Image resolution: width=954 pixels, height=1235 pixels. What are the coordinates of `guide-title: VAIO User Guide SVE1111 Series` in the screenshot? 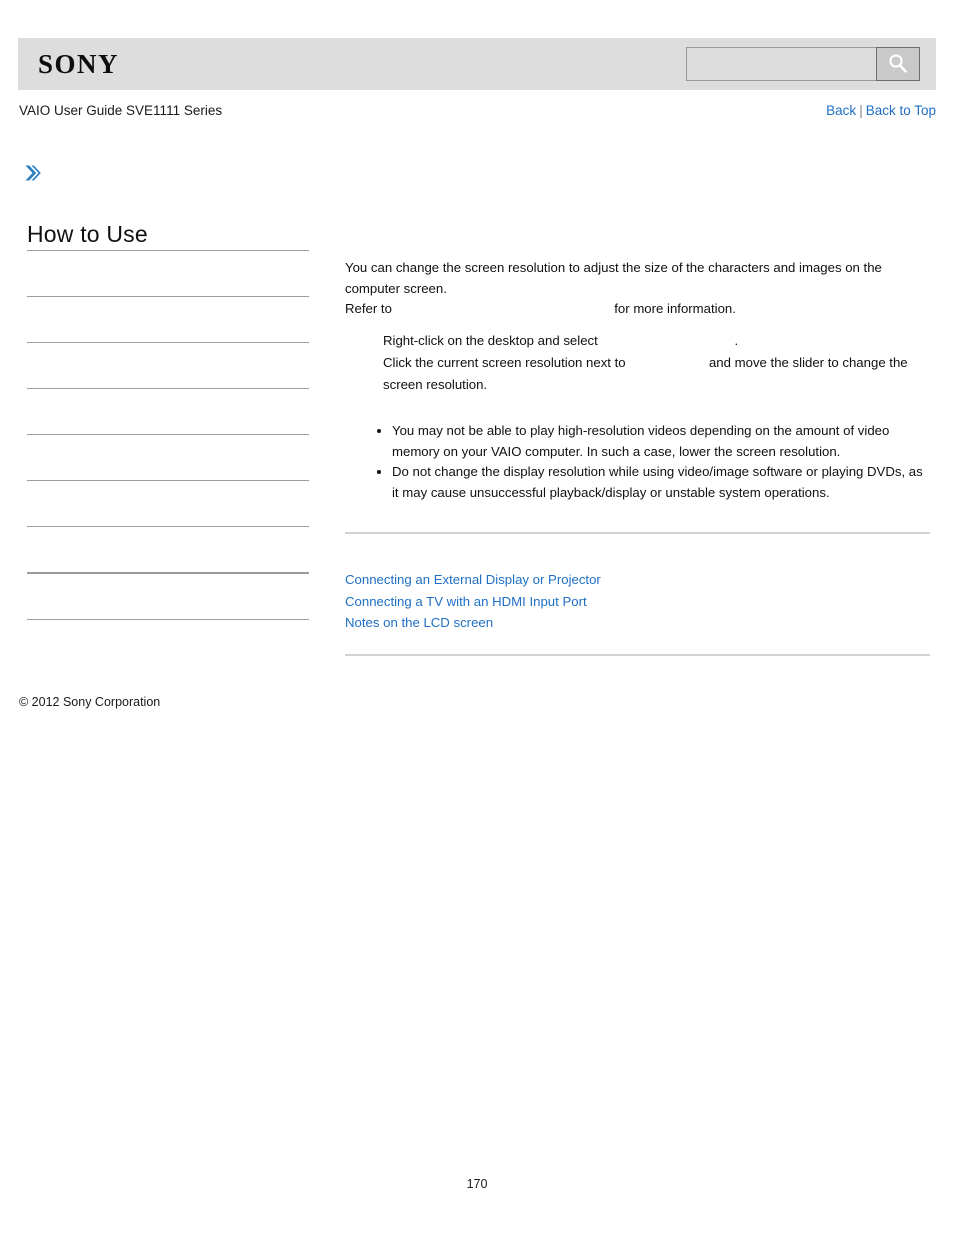 It's located at (121, 110).